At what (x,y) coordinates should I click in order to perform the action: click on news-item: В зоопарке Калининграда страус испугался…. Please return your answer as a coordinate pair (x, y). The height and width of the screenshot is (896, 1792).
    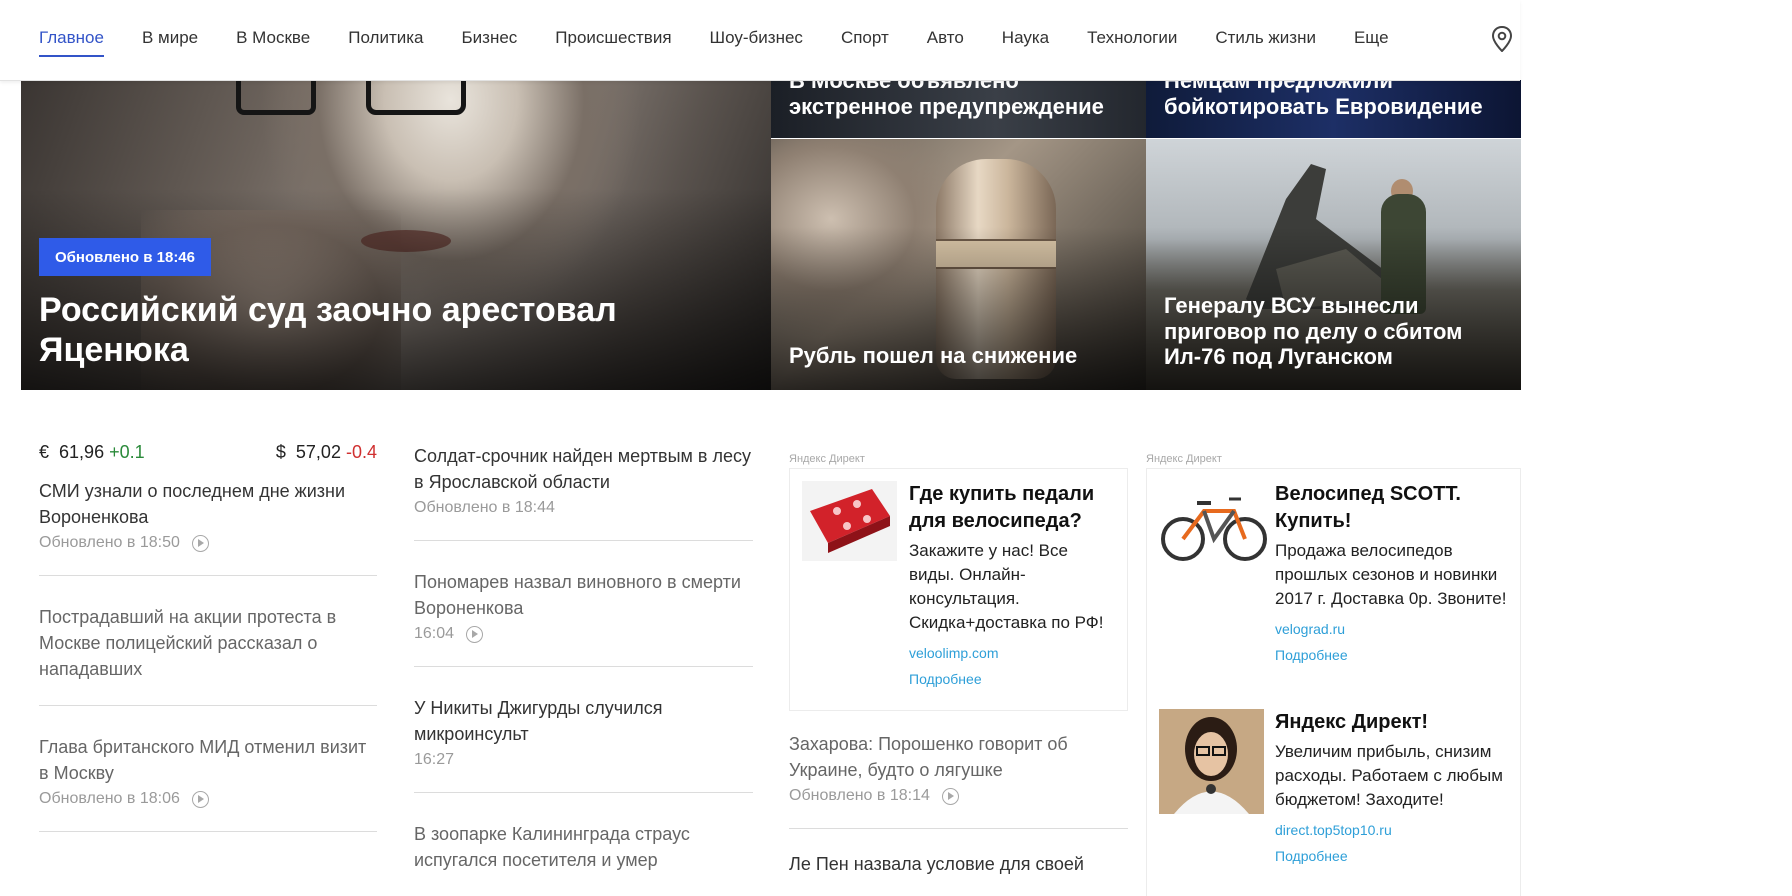
    Looking at the image, I should click on (583, 833).